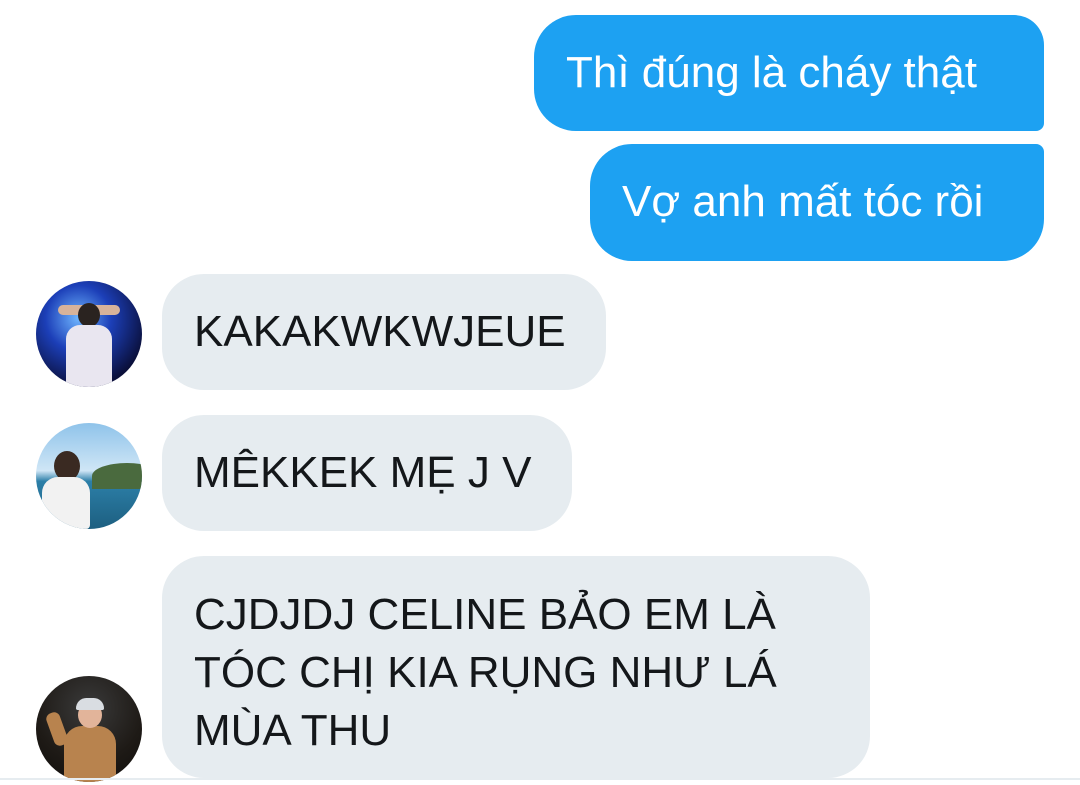  Describe the element at coordinates (771, 72) in the screenshot. I see `message-text: Thì đúng là cháy thật` at that location.